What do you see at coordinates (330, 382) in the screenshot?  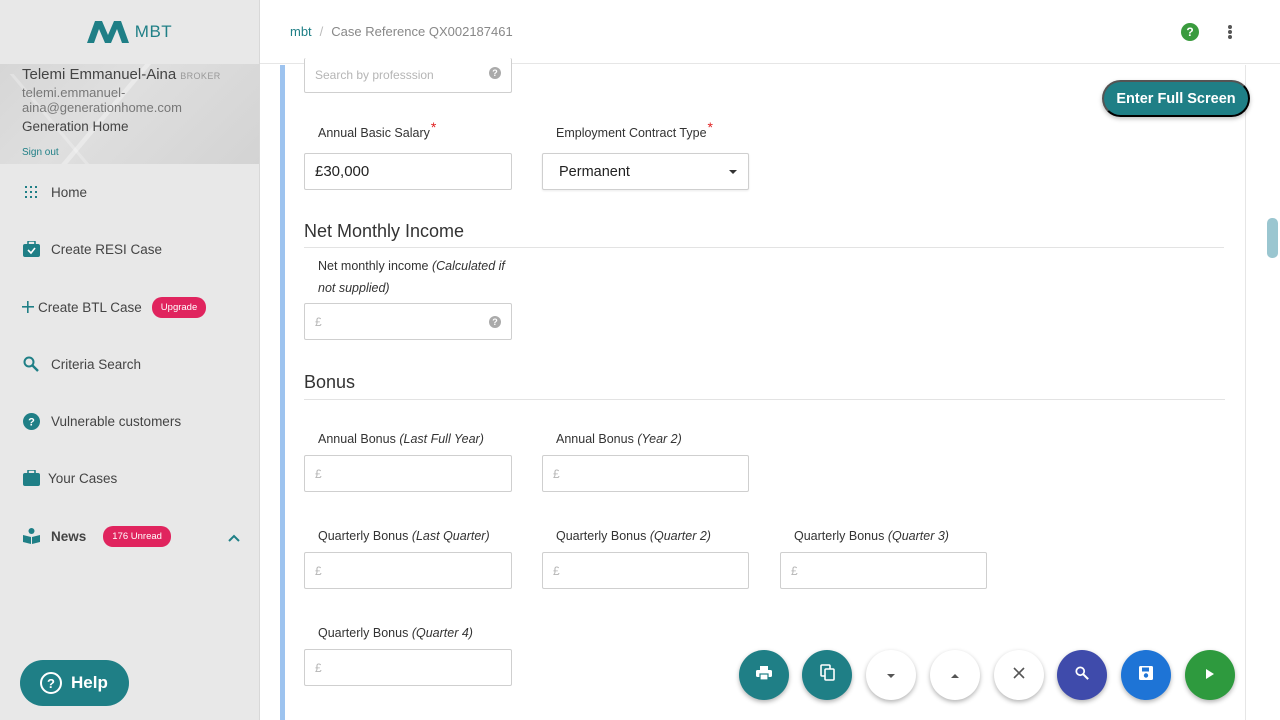 I see `bonus-title: Bonus` at bounding box center [330, 382].